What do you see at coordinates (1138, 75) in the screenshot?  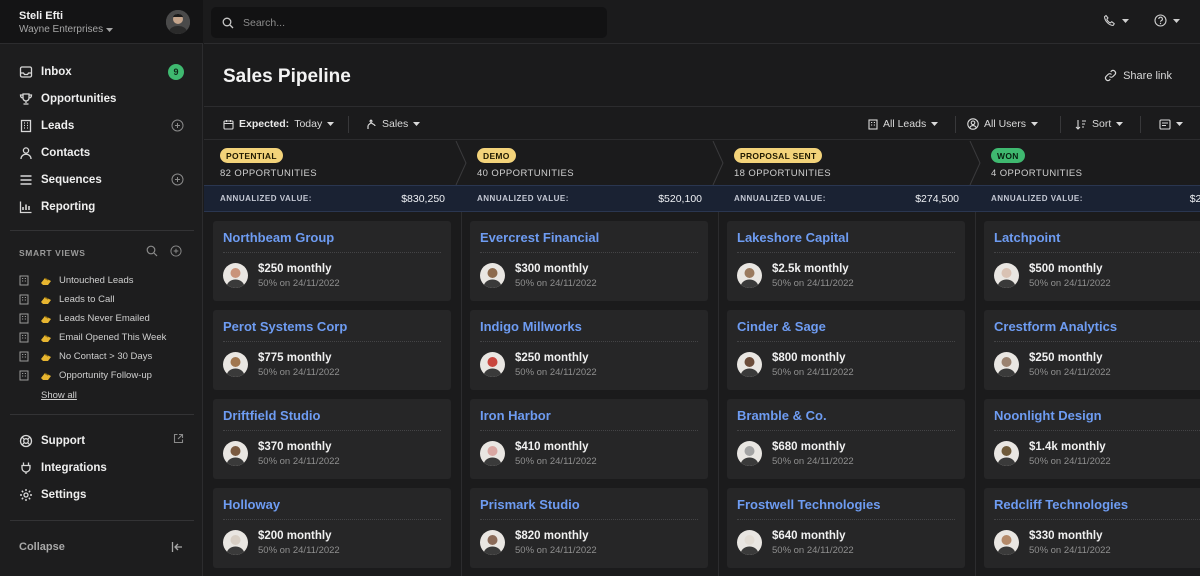 I see `share-link-button: Share link` at bounding box center [1138, 75].